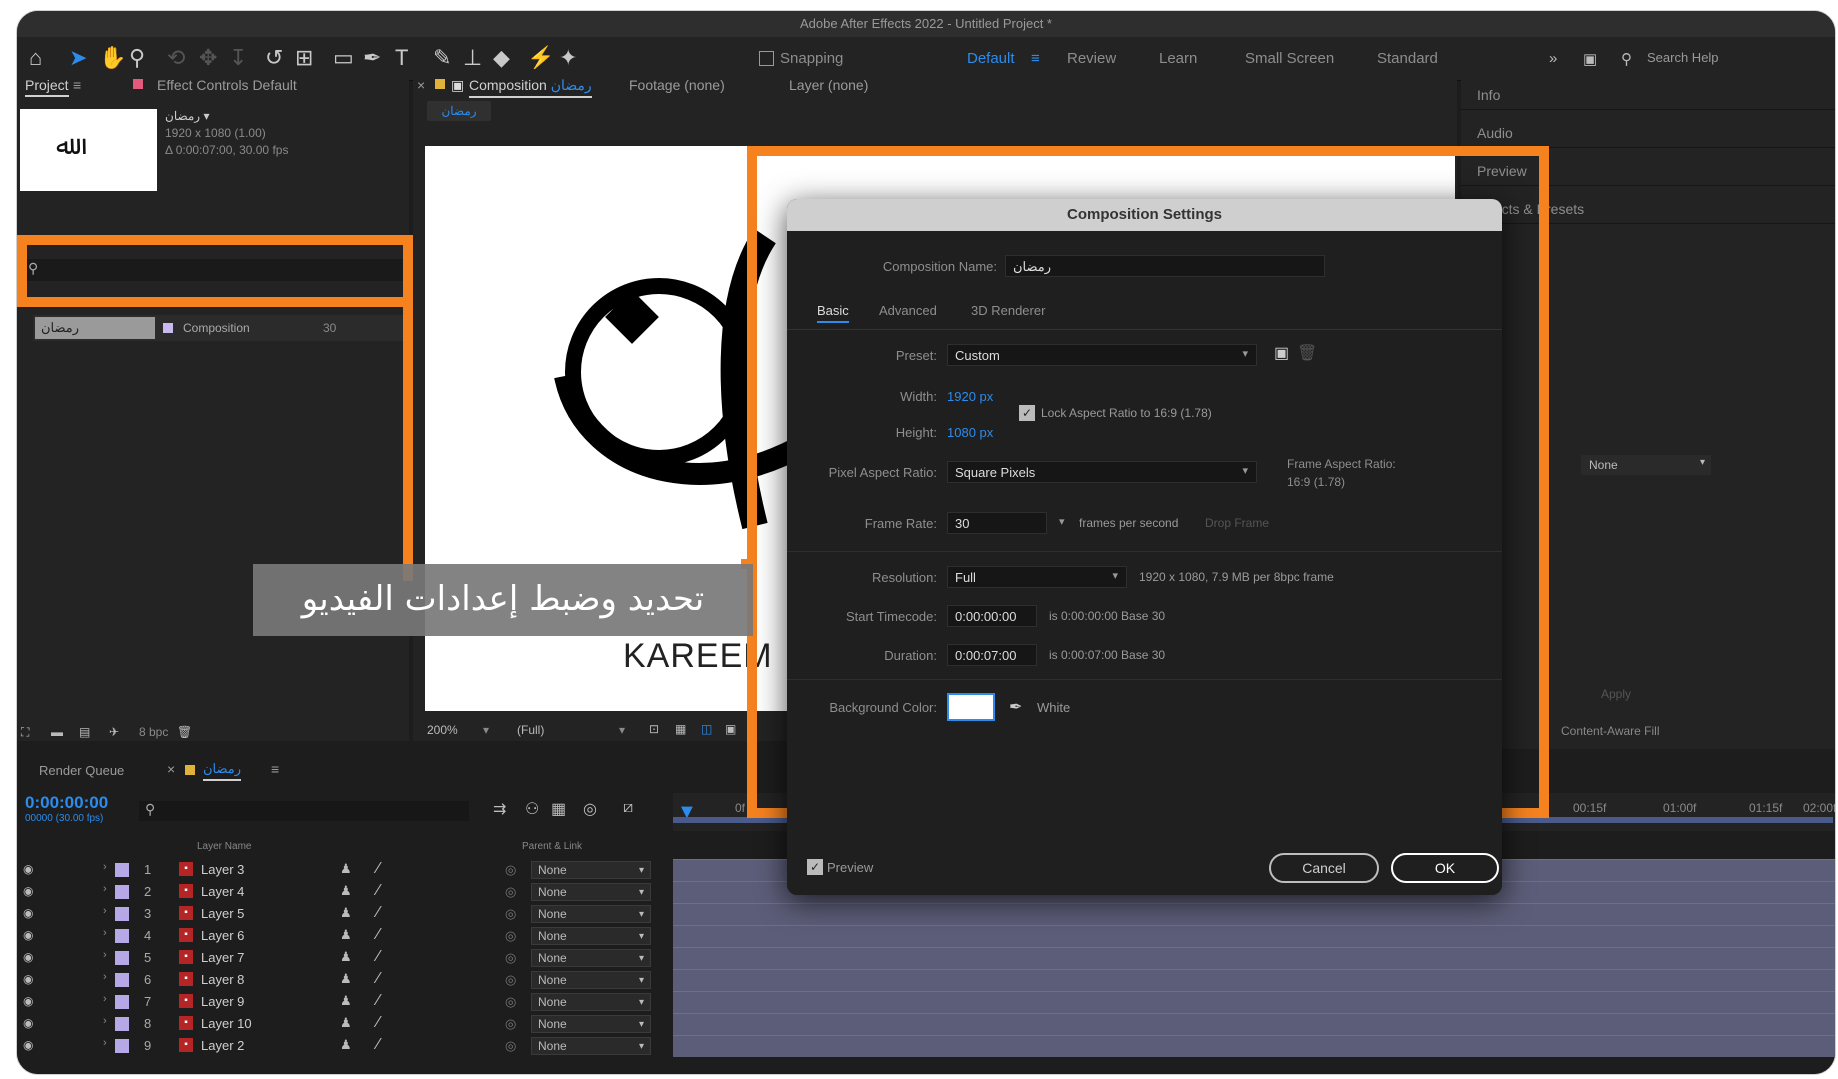 The image size is (1838, 1079). Describe the element at coordinates (337, 914) in the screenshot. I see `layer-row: ◉ › 3 ▪ Layer 5 ♟ ⁄ ◎ None ▾` at that location.